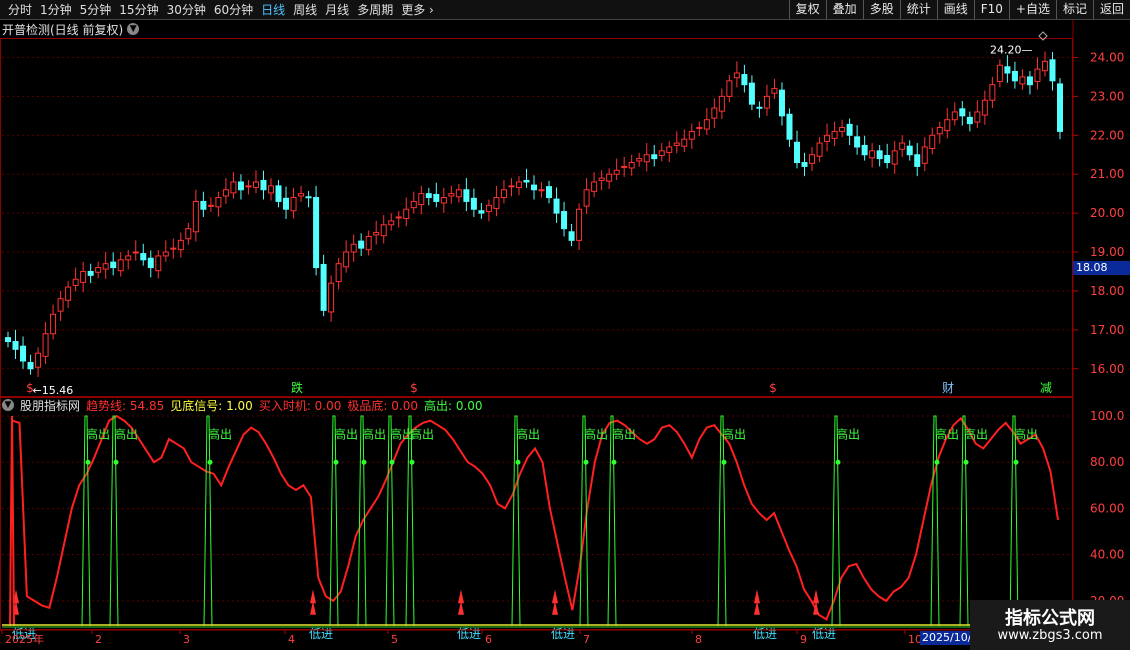  What do you see at coordinates (1107, 462) in the screenshot?
I see `indicator-axis-label: 80.00` at bounding box center [1107, 462].